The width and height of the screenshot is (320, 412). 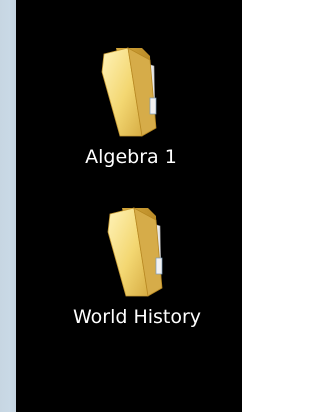 What do you see at coordinates (137, 317) in the screenshot?
I see `folder-label: World History` at bounding box center [137, 317].